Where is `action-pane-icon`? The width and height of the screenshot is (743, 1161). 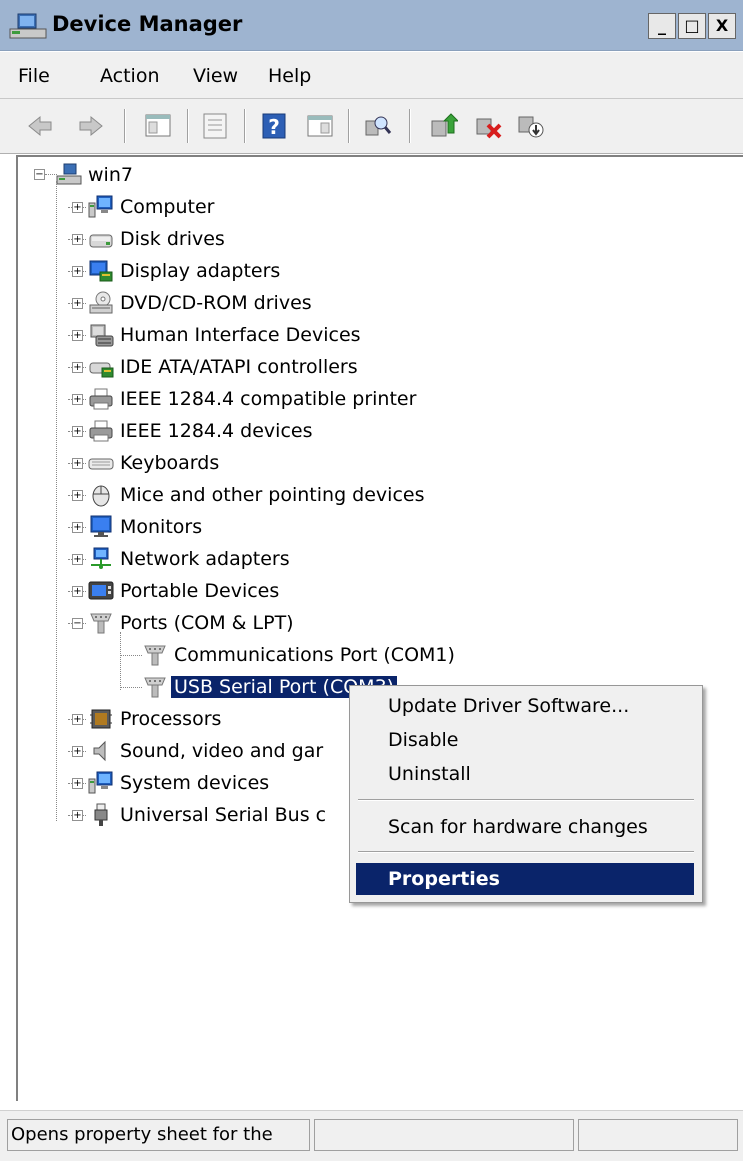 action-pane-icon is located at coordinates (320, 126).